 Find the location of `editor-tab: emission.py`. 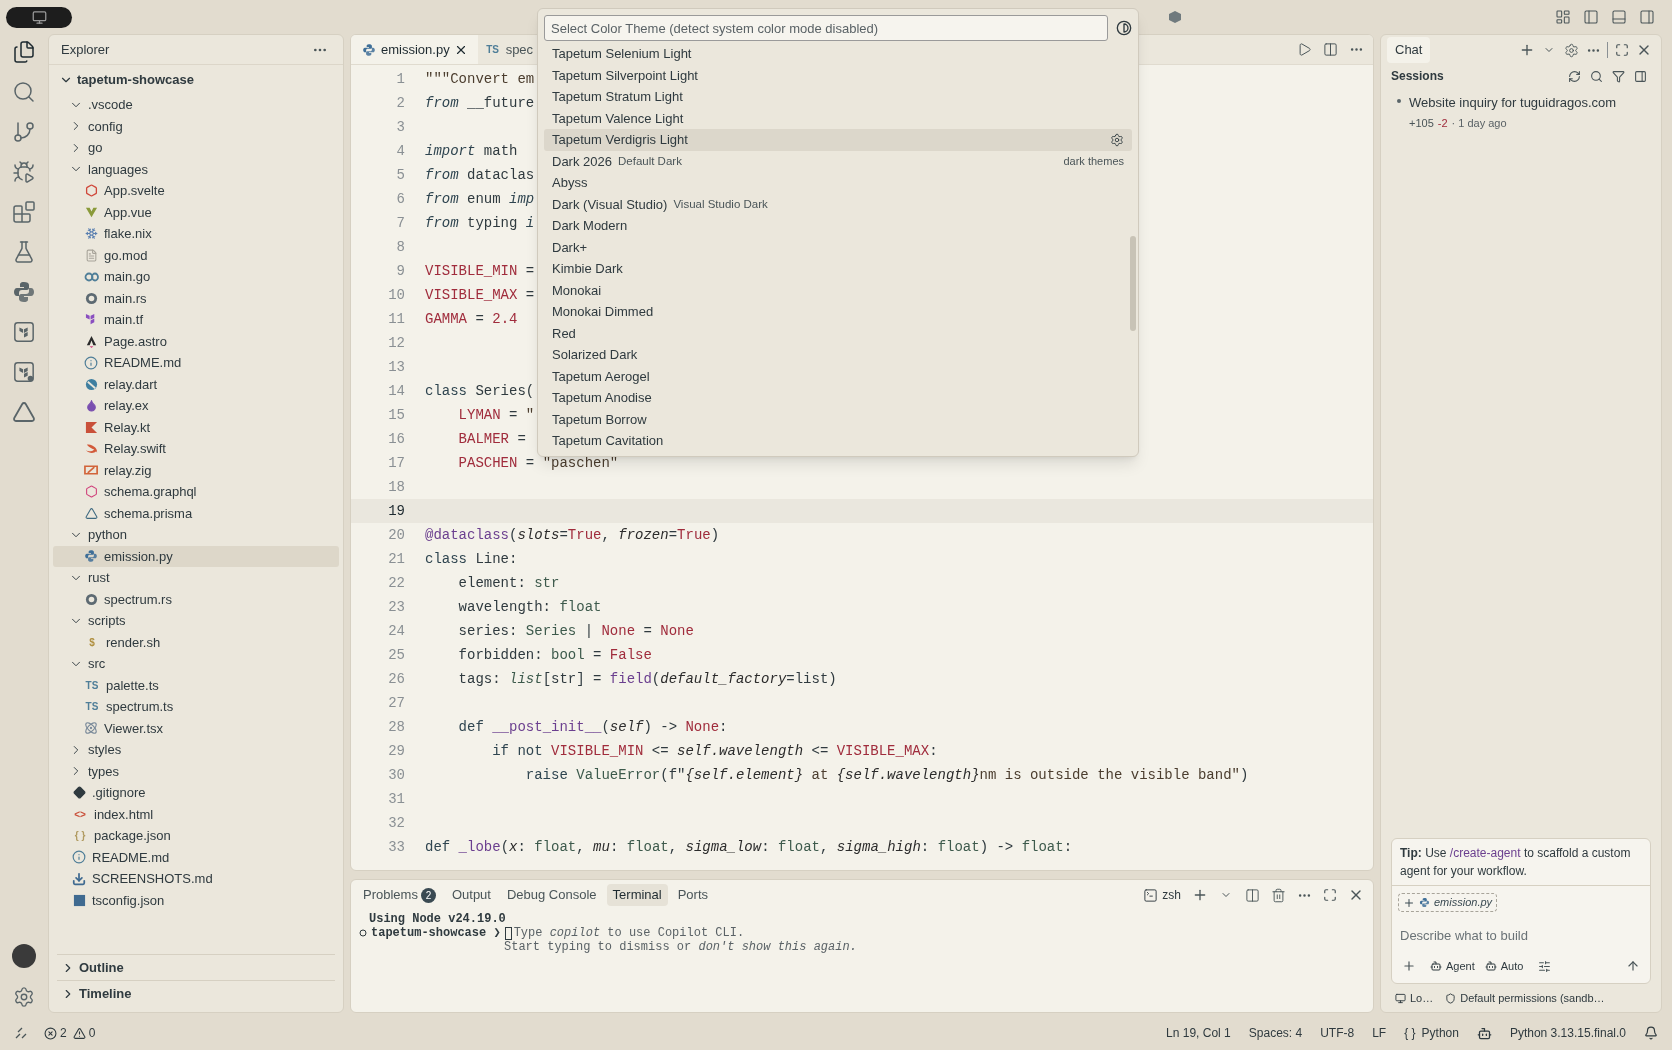

editor-tab: emission.py is located at coordinates (414, 49).